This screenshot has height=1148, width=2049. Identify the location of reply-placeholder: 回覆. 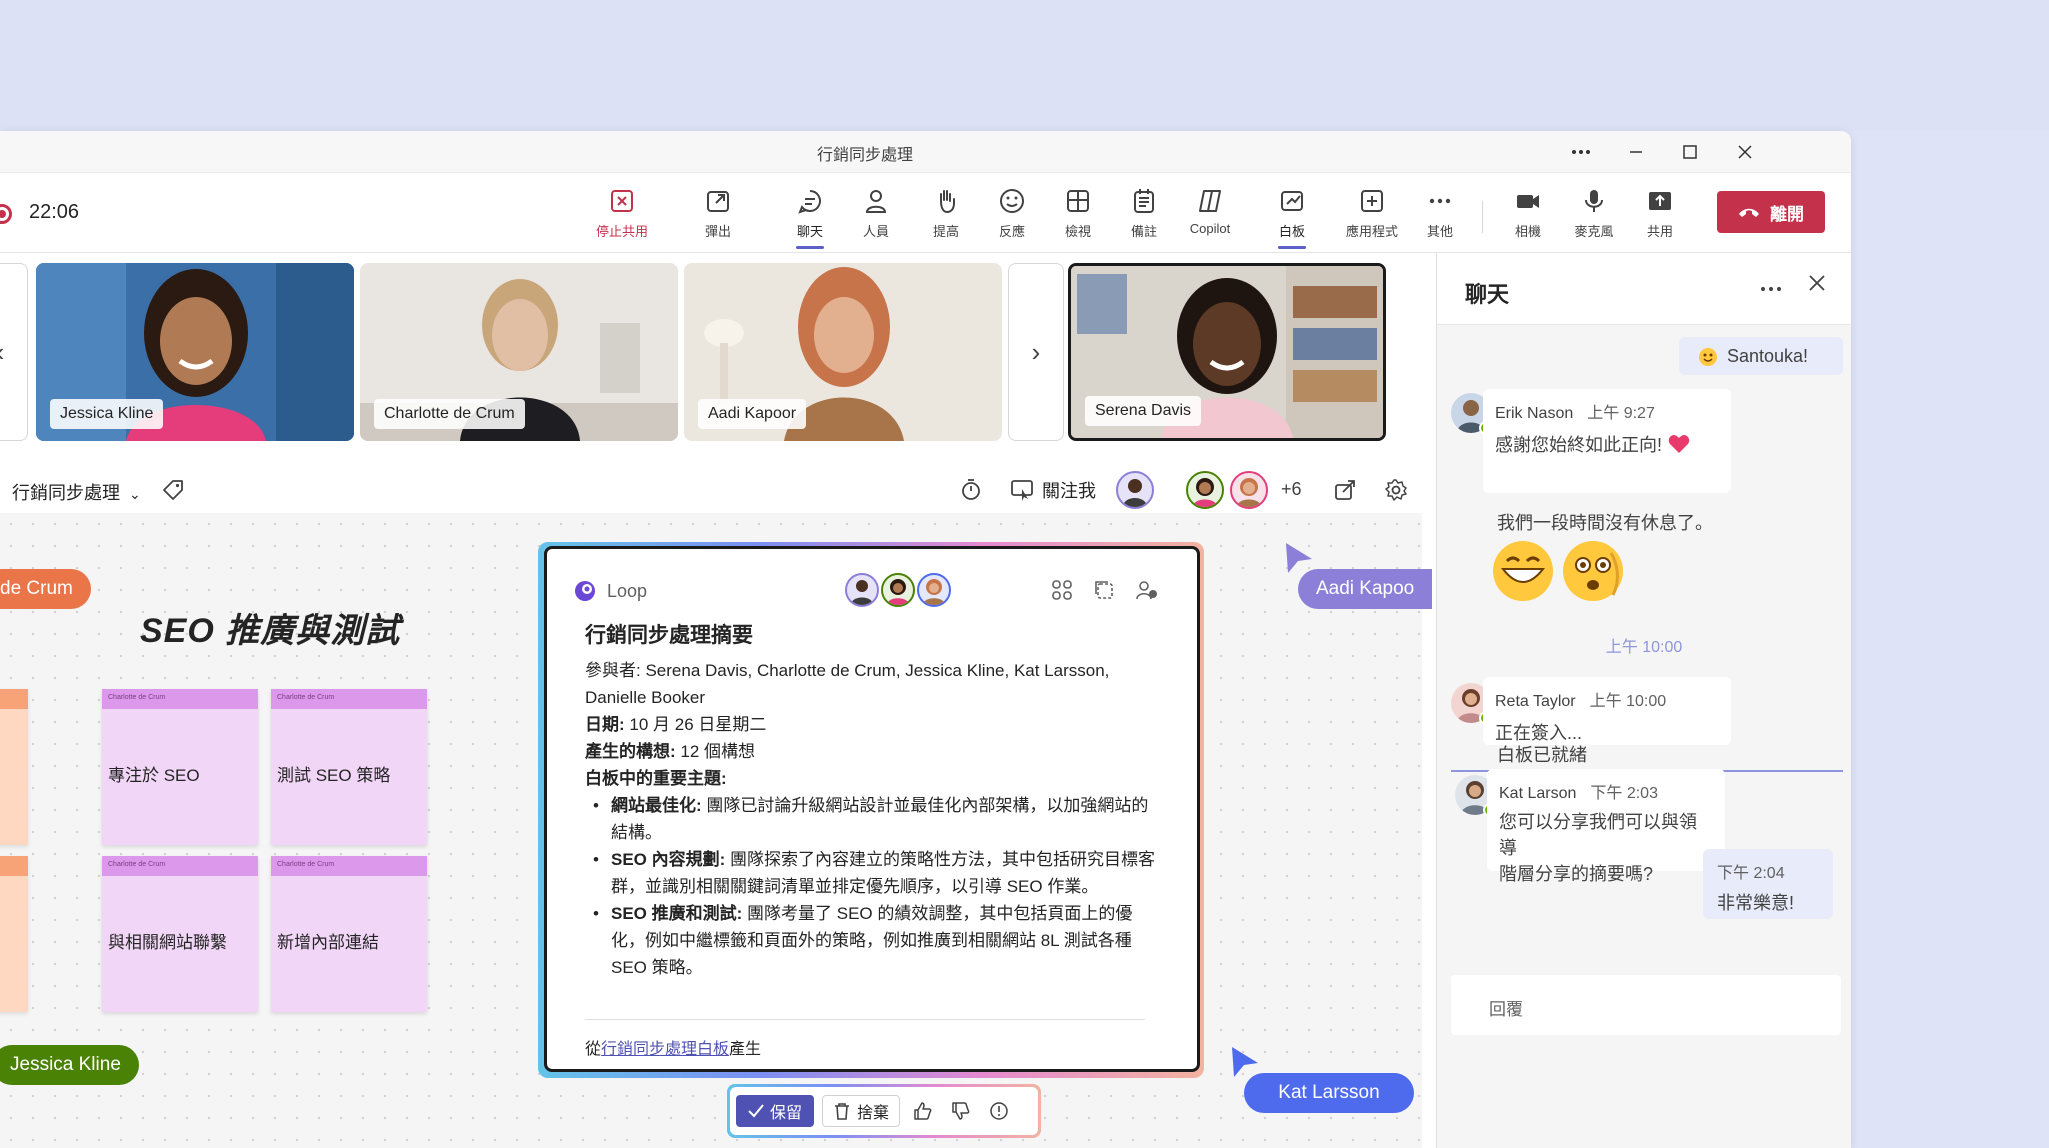
(1506, 1009).